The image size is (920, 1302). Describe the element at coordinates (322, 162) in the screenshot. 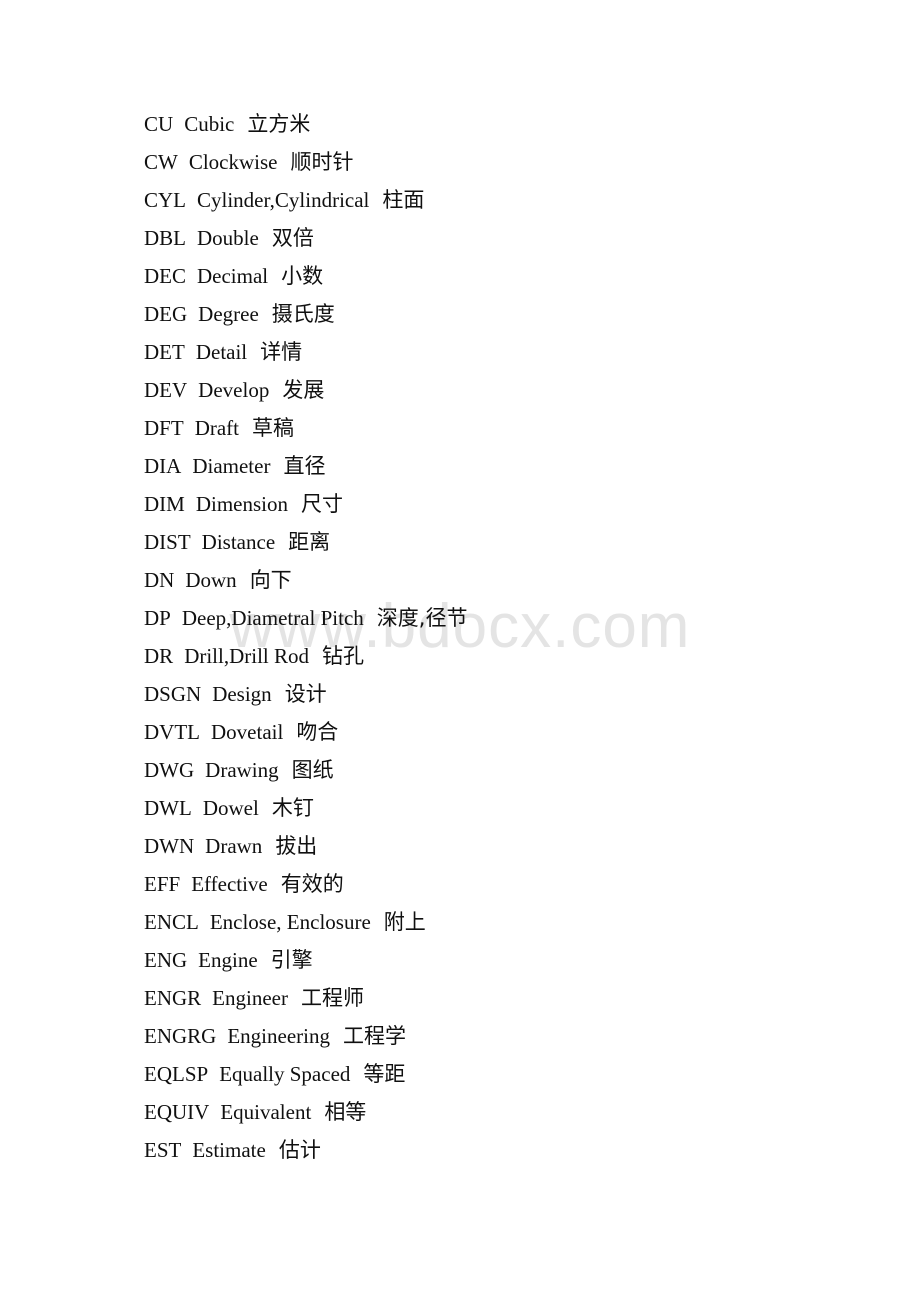

I see `entry-chinese: 顺时针` at that location.